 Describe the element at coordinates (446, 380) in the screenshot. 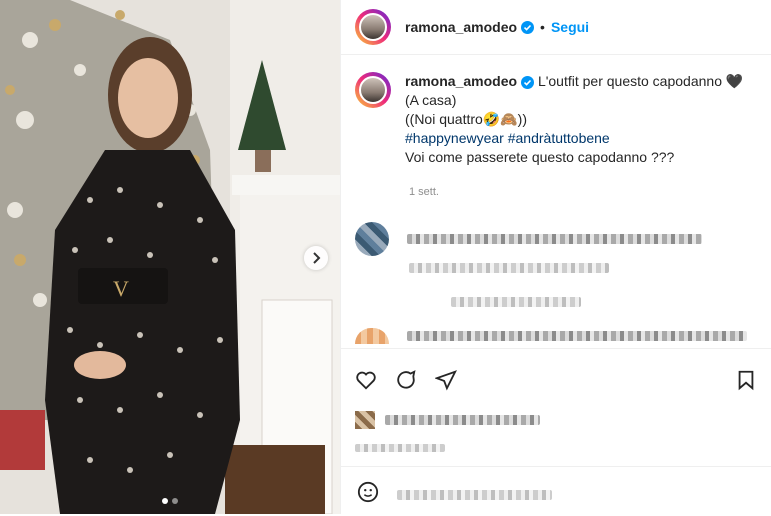

I see `share-icon` at that location.